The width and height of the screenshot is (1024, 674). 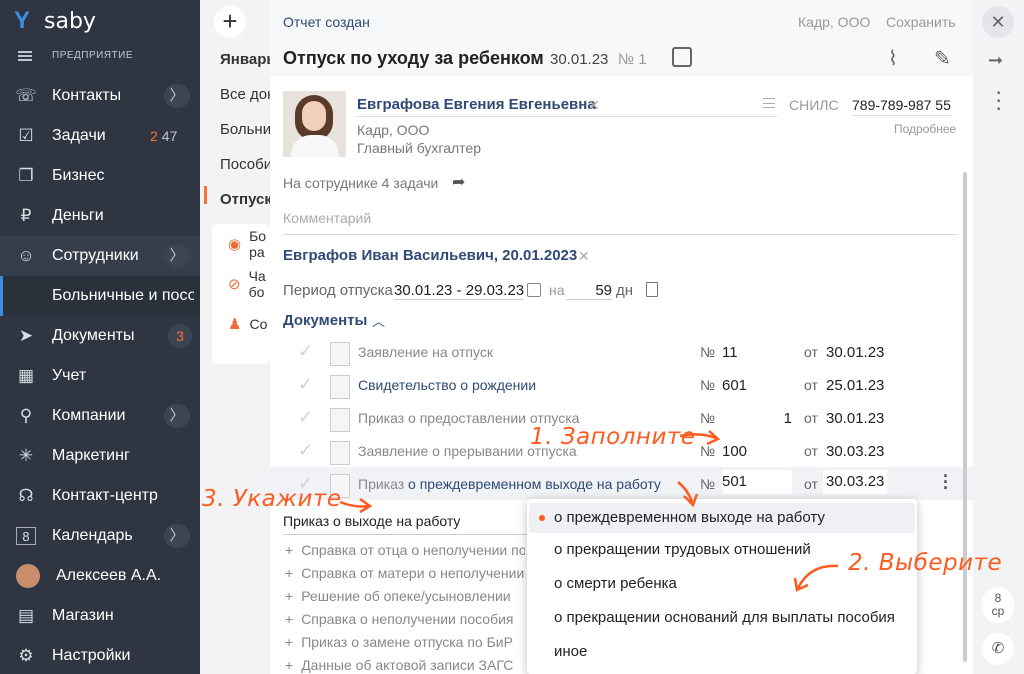 What do you see at coordinates (817, 576) in the screenshot?
I see `arrow-to-dropdown` at bounding box center [817, 576].